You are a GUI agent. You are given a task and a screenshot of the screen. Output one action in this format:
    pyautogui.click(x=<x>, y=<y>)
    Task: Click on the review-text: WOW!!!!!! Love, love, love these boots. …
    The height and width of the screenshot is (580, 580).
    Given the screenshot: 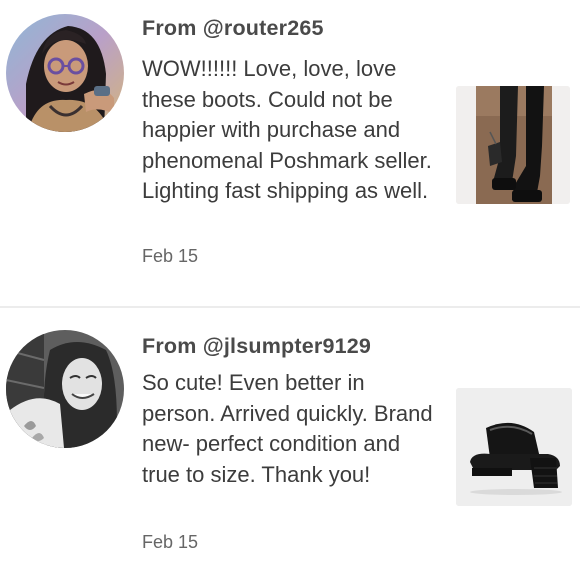 What is the action you would take?
    pyautogui.click(x=287, y=130)
    